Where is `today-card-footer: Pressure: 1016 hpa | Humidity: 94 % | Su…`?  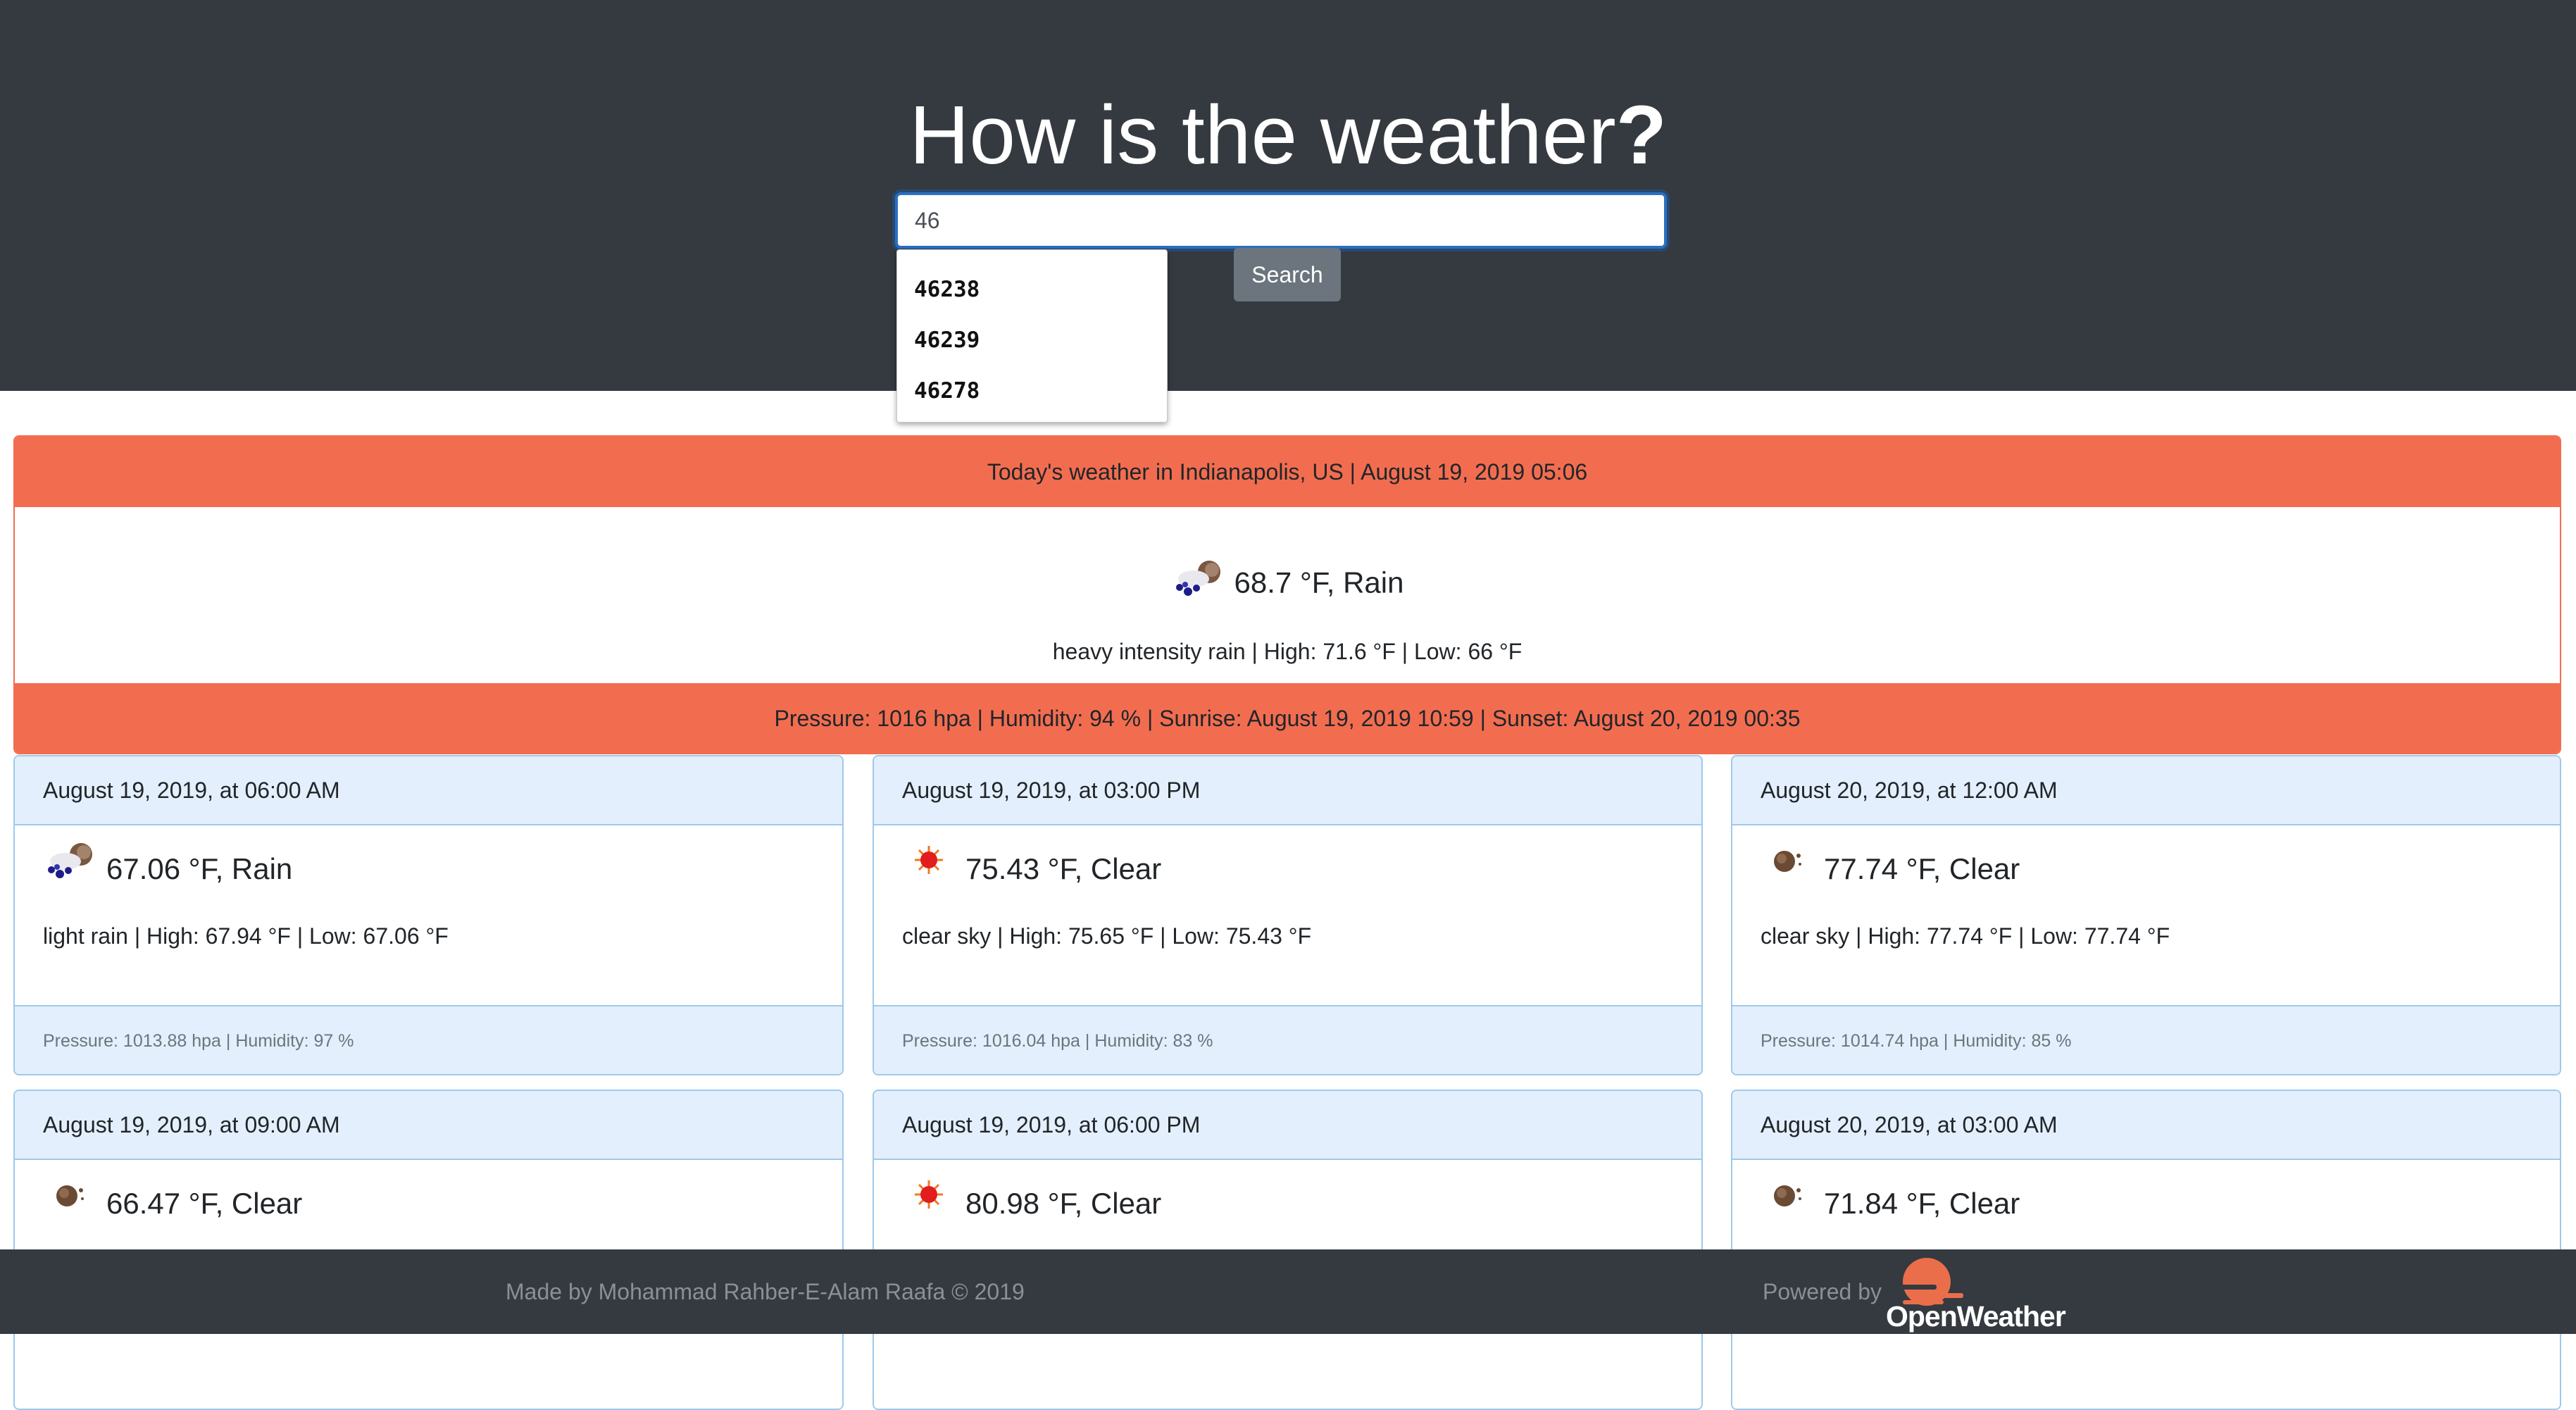 today-card-footer: Pressure: 1016 hpa | Humidity: 94 % | Su… is located at coordinates (1287, 718).